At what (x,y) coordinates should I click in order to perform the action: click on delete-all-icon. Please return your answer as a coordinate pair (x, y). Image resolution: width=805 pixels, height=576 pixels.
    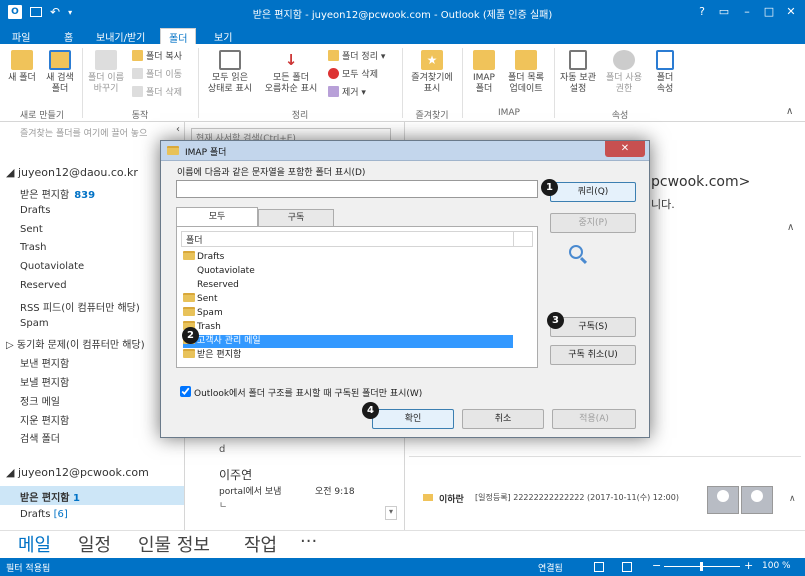
    Looking at the image, I should click on (333, 73).